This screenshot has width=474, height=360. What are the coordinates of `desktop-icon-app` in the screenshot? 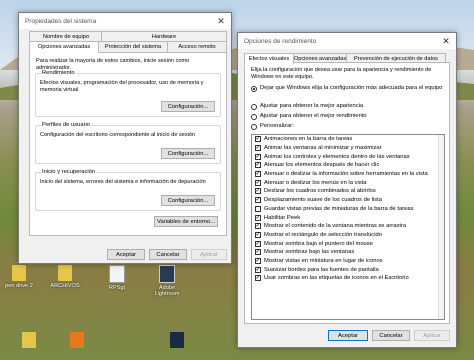 It's located at (177, 341).